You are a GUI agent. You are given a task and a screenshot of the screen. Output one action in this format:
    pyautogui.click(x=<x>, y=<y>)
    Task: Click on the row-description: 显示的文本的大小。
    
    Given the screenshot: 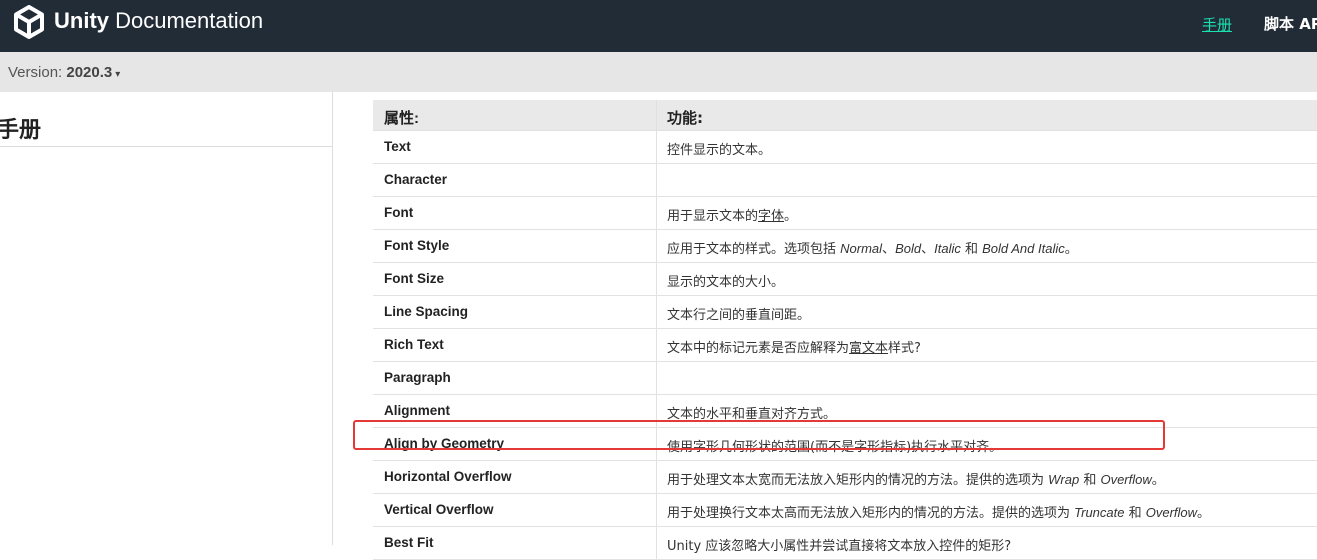 What is the action you would take?
    pyautogui.click(x=725, y=280)
    